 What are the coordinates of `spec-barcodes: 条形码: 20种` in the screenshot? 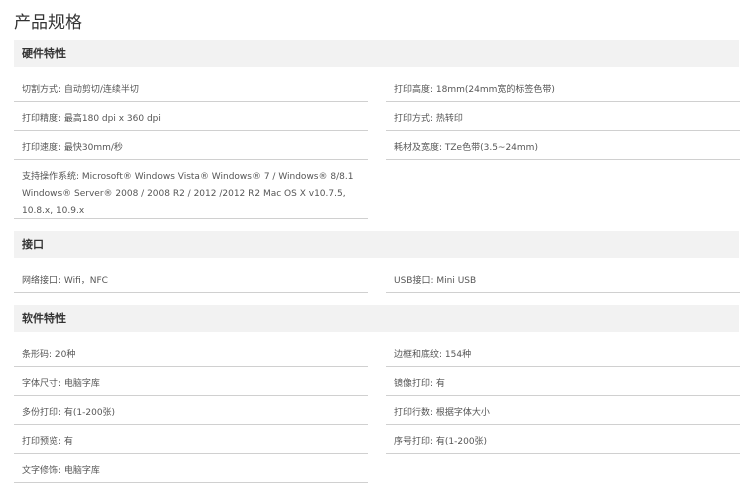 It's located at (191, 352).